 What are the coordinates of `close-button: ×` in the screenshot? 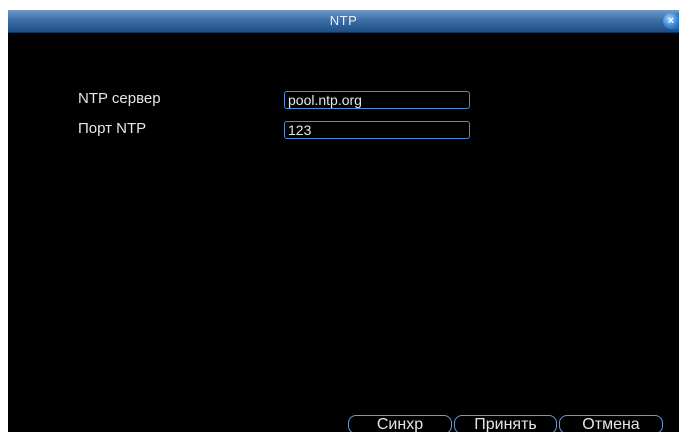 It's located at (671, 21).